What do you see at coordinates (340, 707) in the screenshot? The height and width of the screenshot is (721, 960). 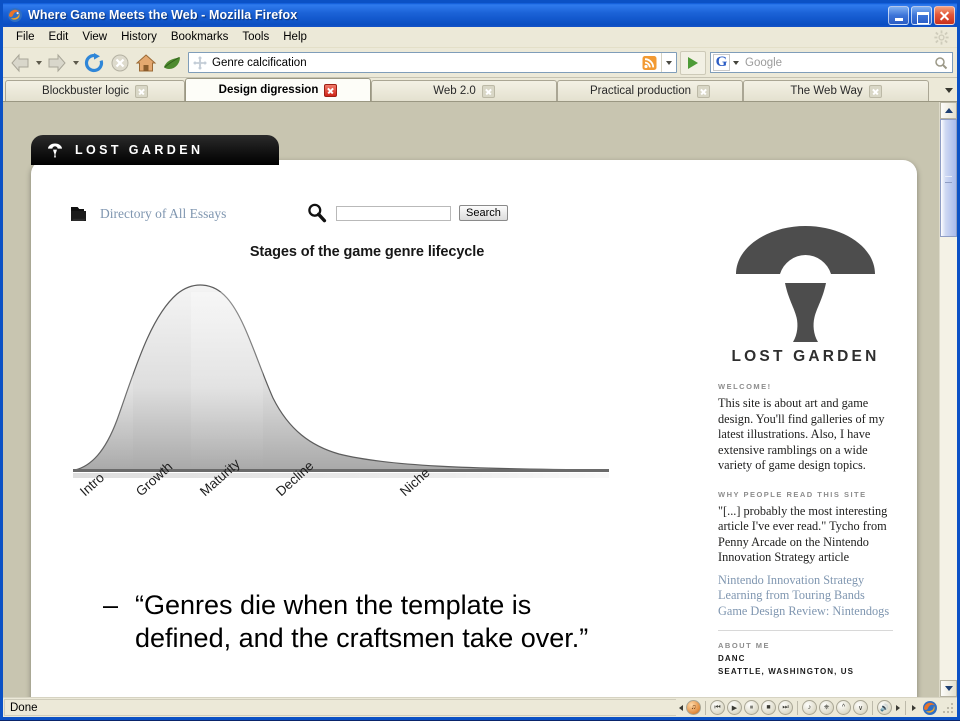 I see `status-text: Done` at bounding box center [340, 707].